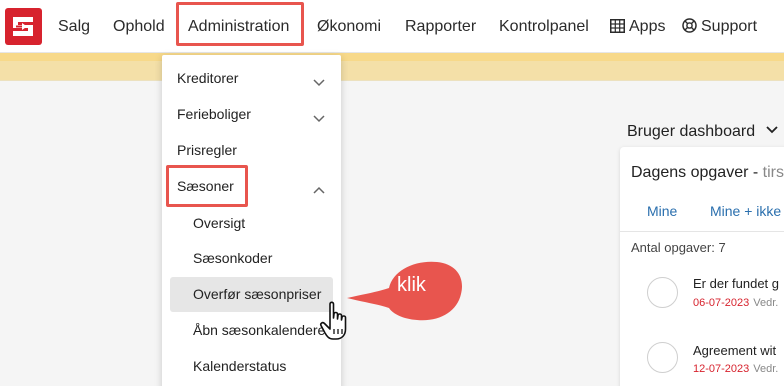  I want to click on menu-subitem-saesonkoder: Sæsonkoder, so click(232, 258).